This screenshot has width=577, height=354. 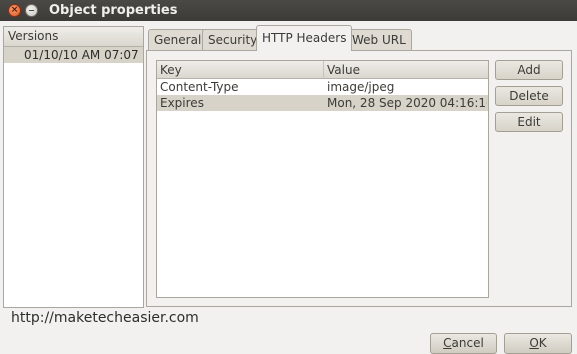 I want to click on tab-http-headers: HTTP Headers, so click(x=304, y=38).